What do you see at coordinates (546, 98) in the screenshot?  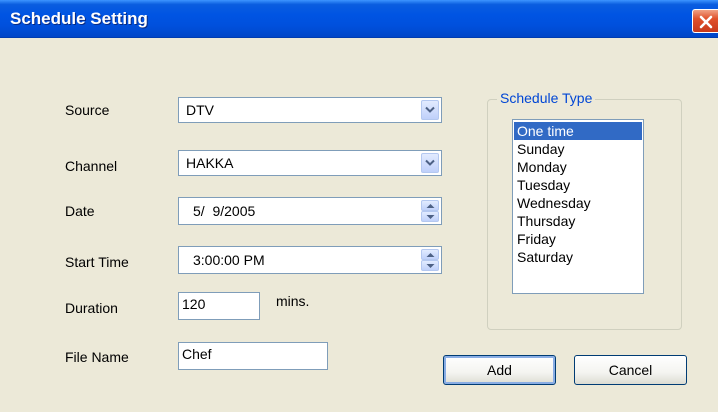 I see `schedule-type-title: Schedule Type` at bounding box center [546, 98].